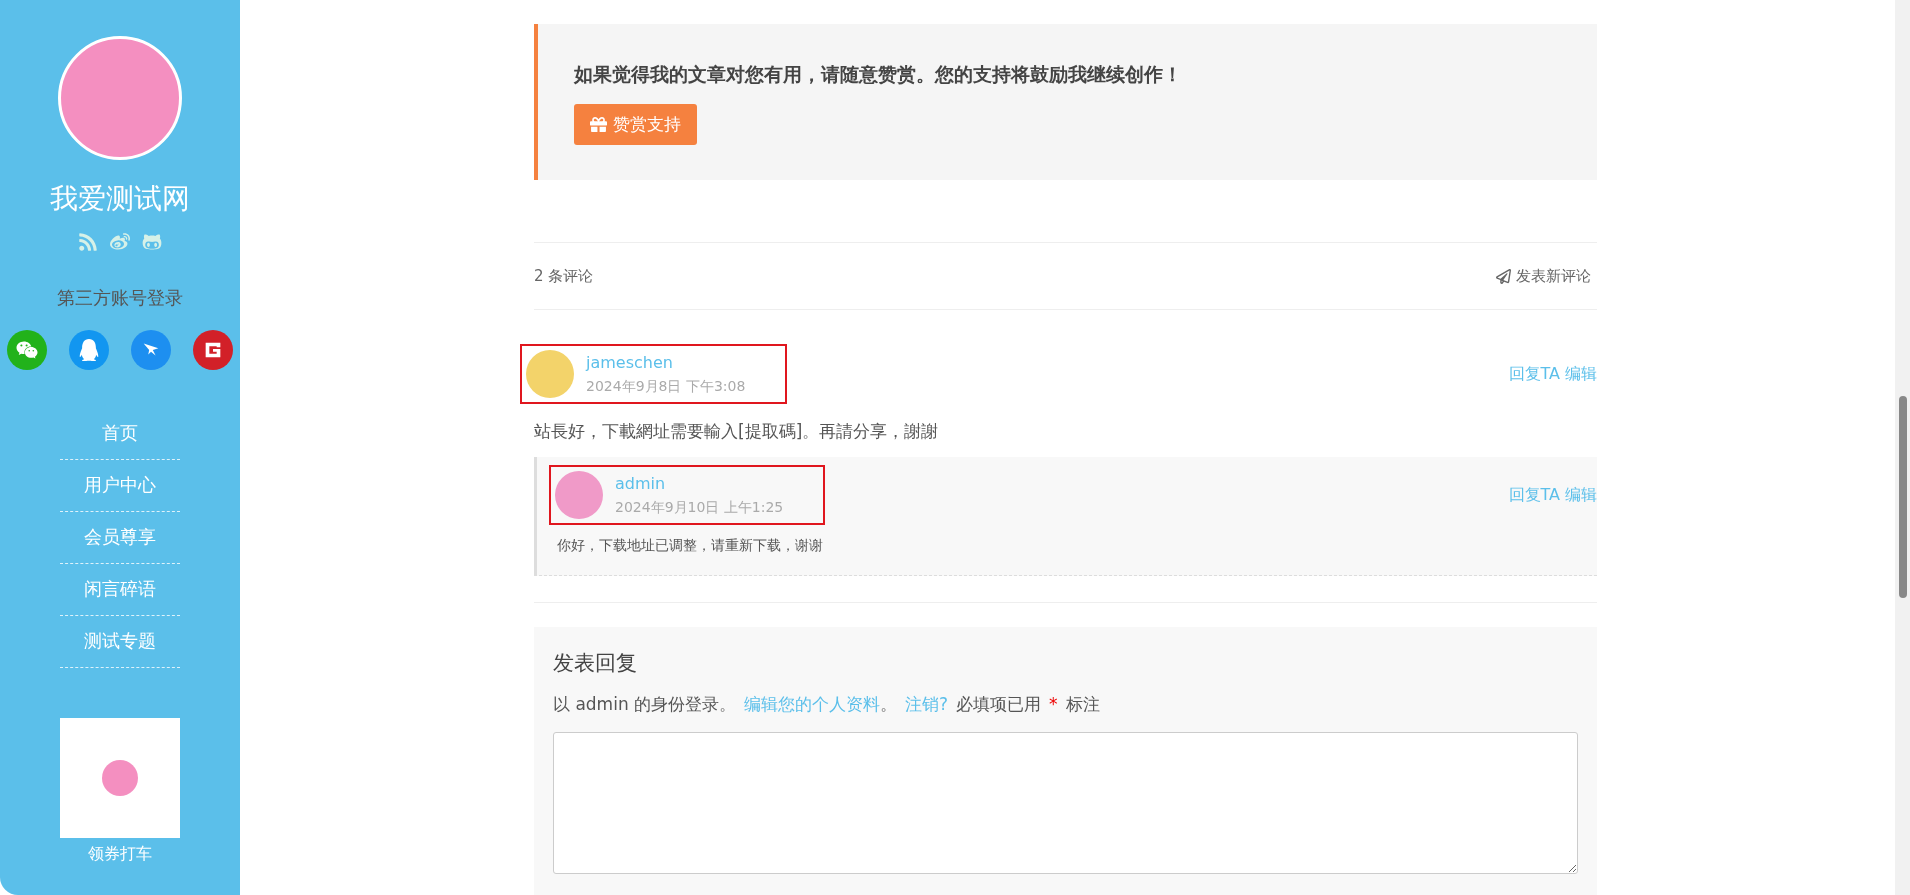  Describe the element at coordinates (1903, 497) in the screenshot. I see `scrollbar-thumb` at that location.